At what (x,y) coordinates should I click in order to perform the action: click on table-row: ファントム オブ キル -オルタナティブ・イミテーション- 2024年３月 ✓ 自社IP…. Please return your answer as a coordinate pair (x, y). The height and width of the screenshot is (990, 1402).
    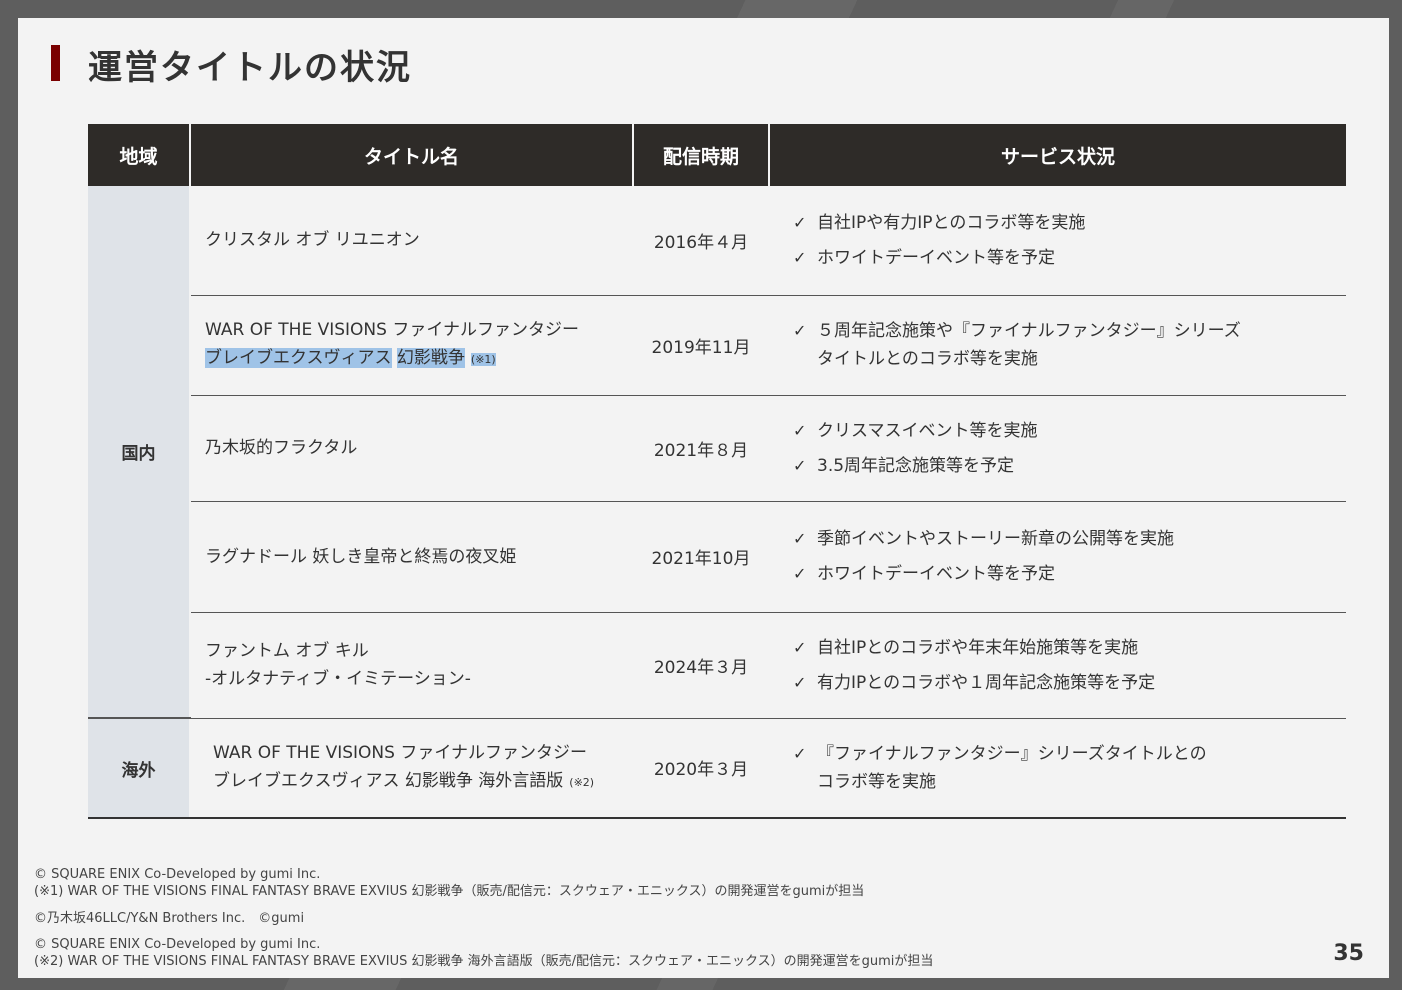
    Looking at the image, I should click on (717, 665).